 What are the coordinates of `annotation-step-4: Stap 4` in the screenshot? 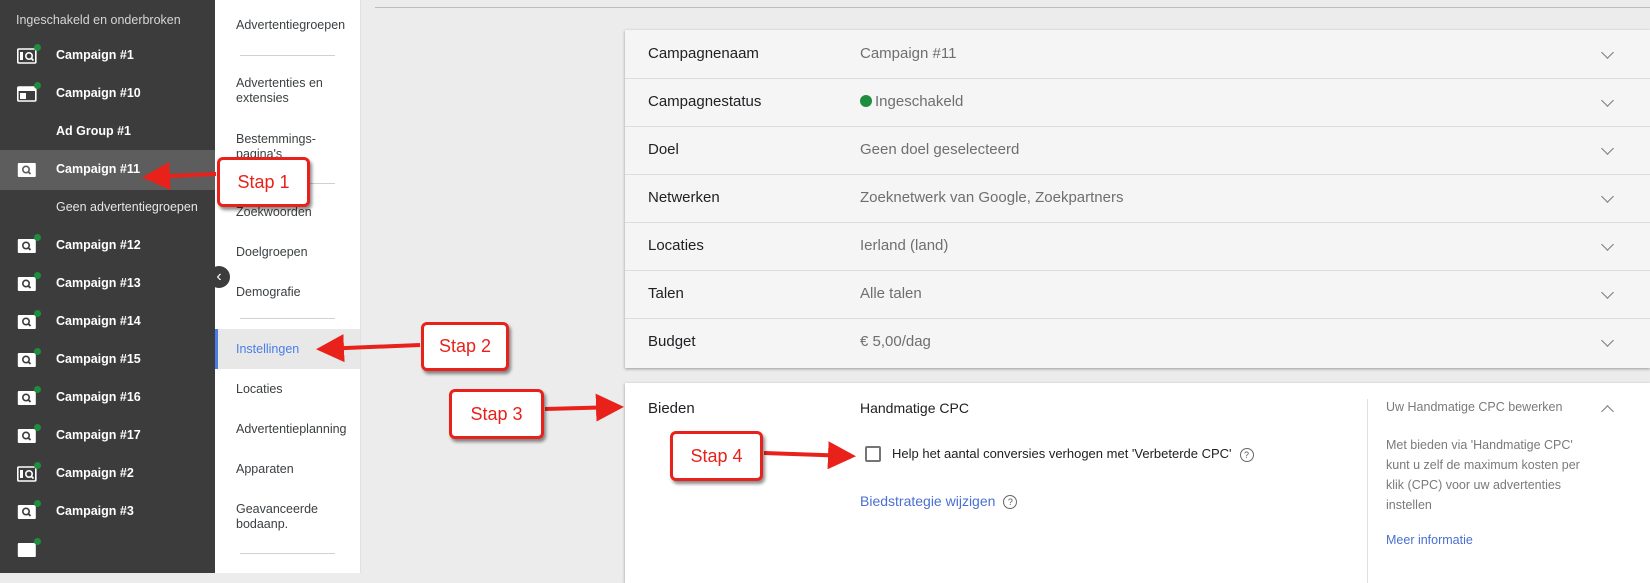 It's located at (716, 456).